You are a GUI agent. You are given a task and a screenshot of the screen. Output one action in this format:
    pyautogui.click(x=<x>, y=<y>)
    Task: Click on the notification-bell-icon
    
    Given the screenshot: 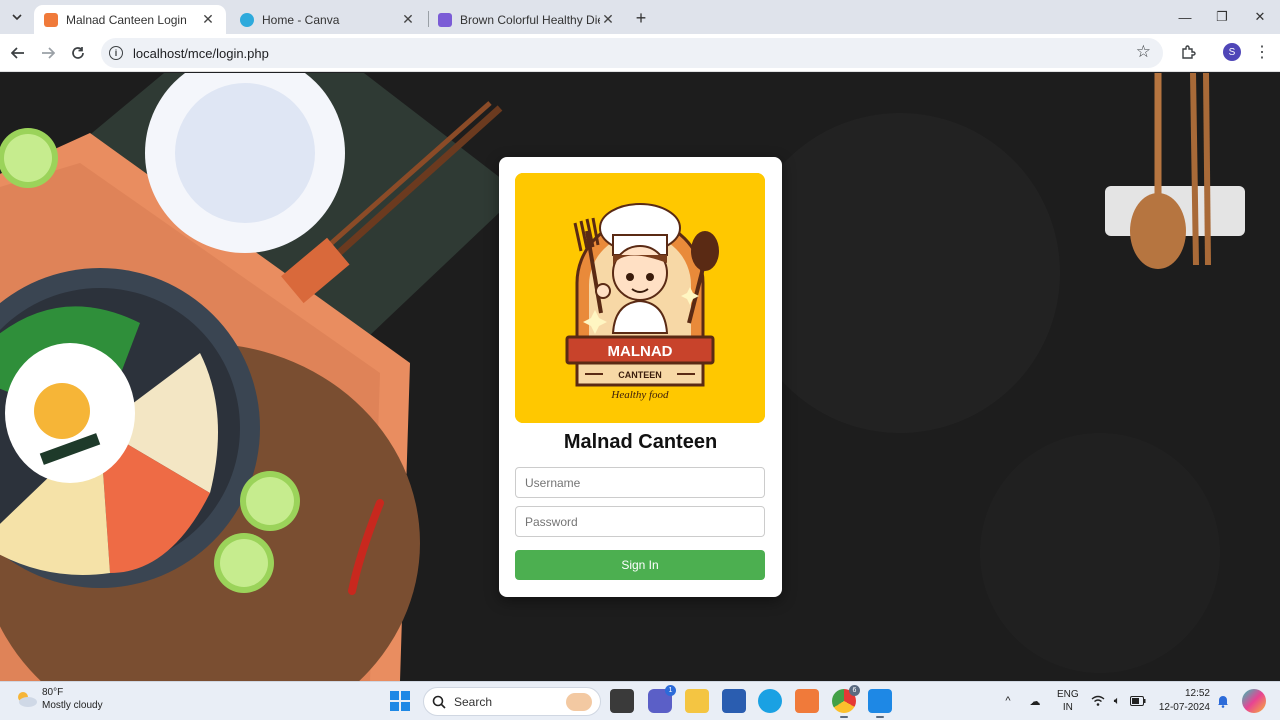 What is the action you would take?
    pyautogui.click(x=1223, y=701)
    